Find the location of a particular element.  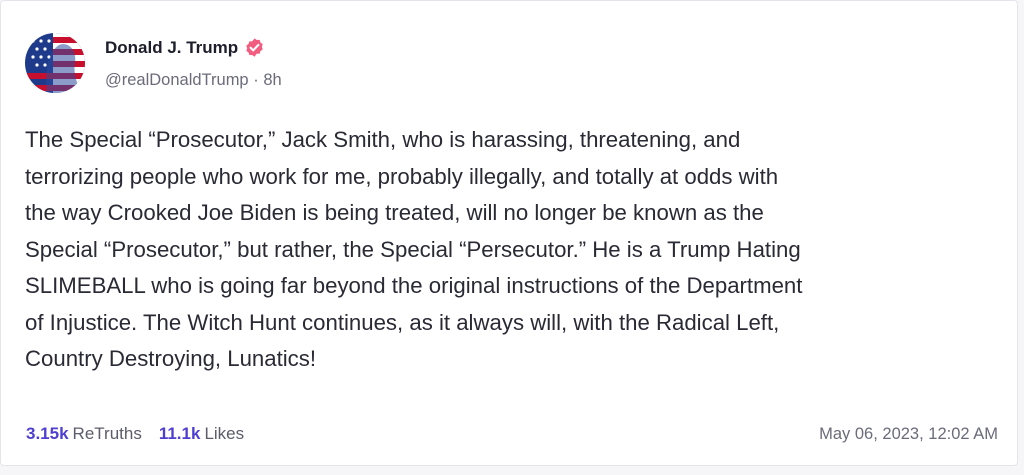

author-meta: @realDonaldTrump · 8h is located at coordinates (193, 80).